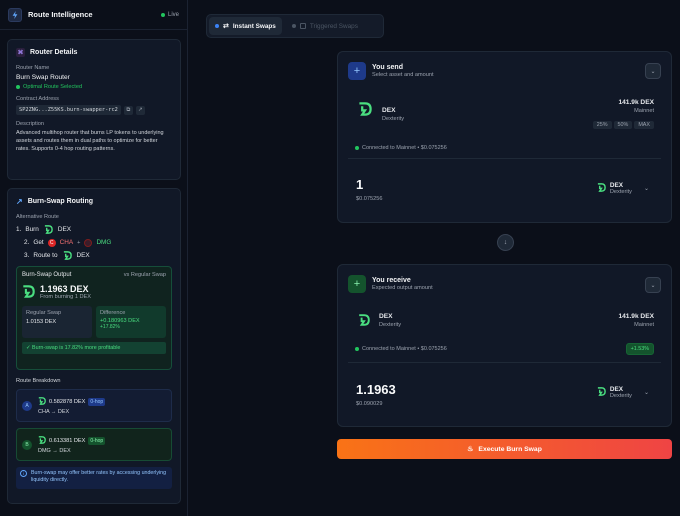 The image size is (680, 516). I want to click on swap-mode-tabs: ⇄ Instant Swaps Triggered Swaps, so click(295, 26).